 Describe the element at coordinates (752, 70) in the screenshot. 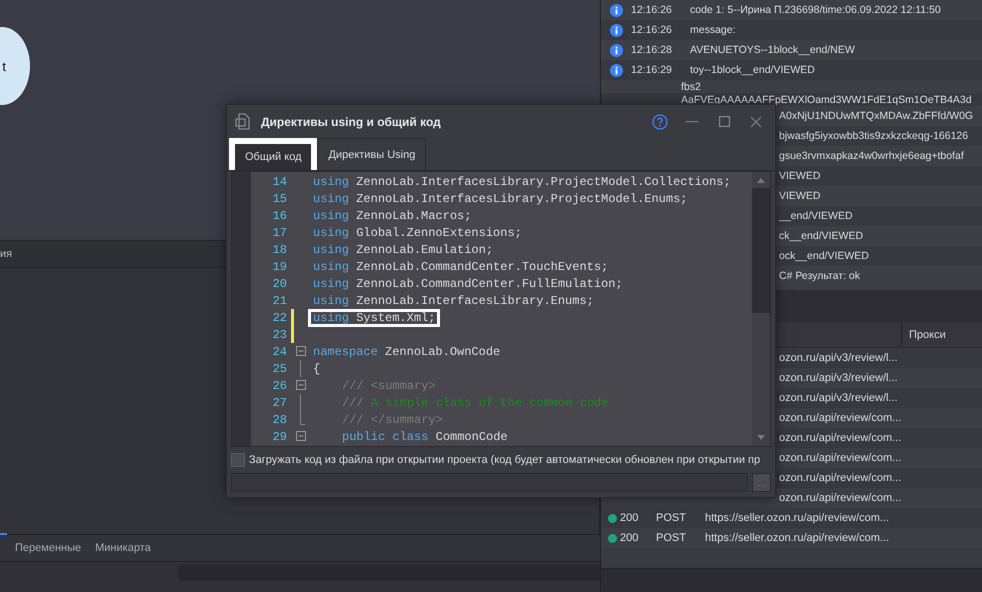

I see `log-message: toy--1block__end/VIEWED` at that location.